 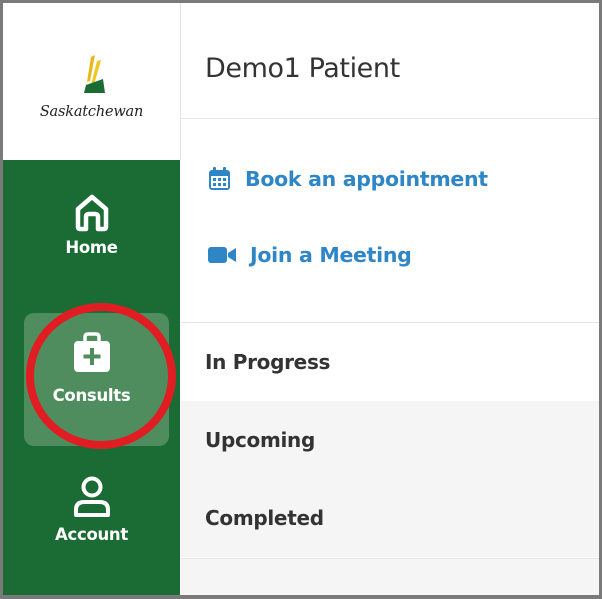 What do you see at coordinates (219, 178) in the screenshot?
I see `calendar-icon` at bounding box center [219, 178].